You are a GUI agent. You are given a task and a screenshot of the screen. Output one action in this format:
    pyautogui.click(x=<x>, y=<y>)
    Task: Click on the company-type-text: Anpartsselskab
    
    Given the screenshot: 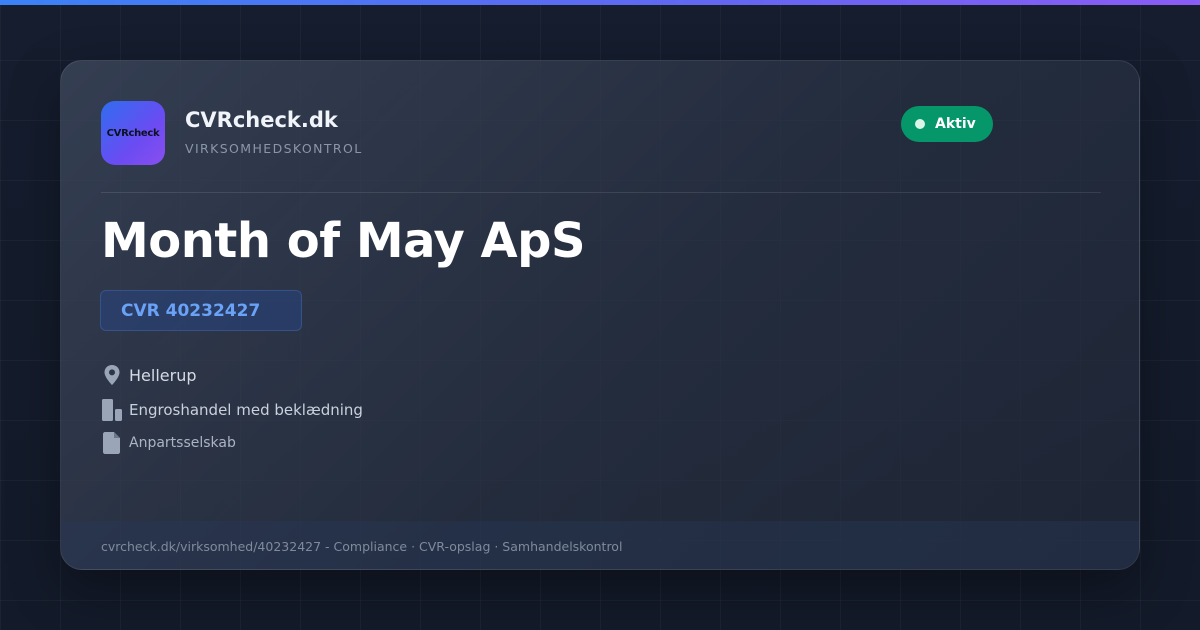 What is the action you would take?
    pyautogui.click(x=182, y=443)
    